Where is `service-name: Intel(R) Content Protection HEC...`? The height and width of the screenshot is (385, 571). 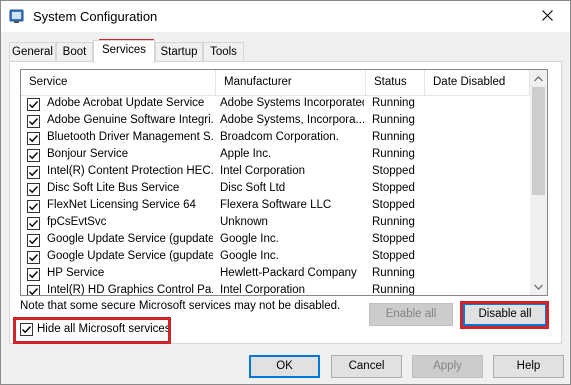
service-name: Intel(R) Content Protection HEC... is located at coordinates (130, 171).